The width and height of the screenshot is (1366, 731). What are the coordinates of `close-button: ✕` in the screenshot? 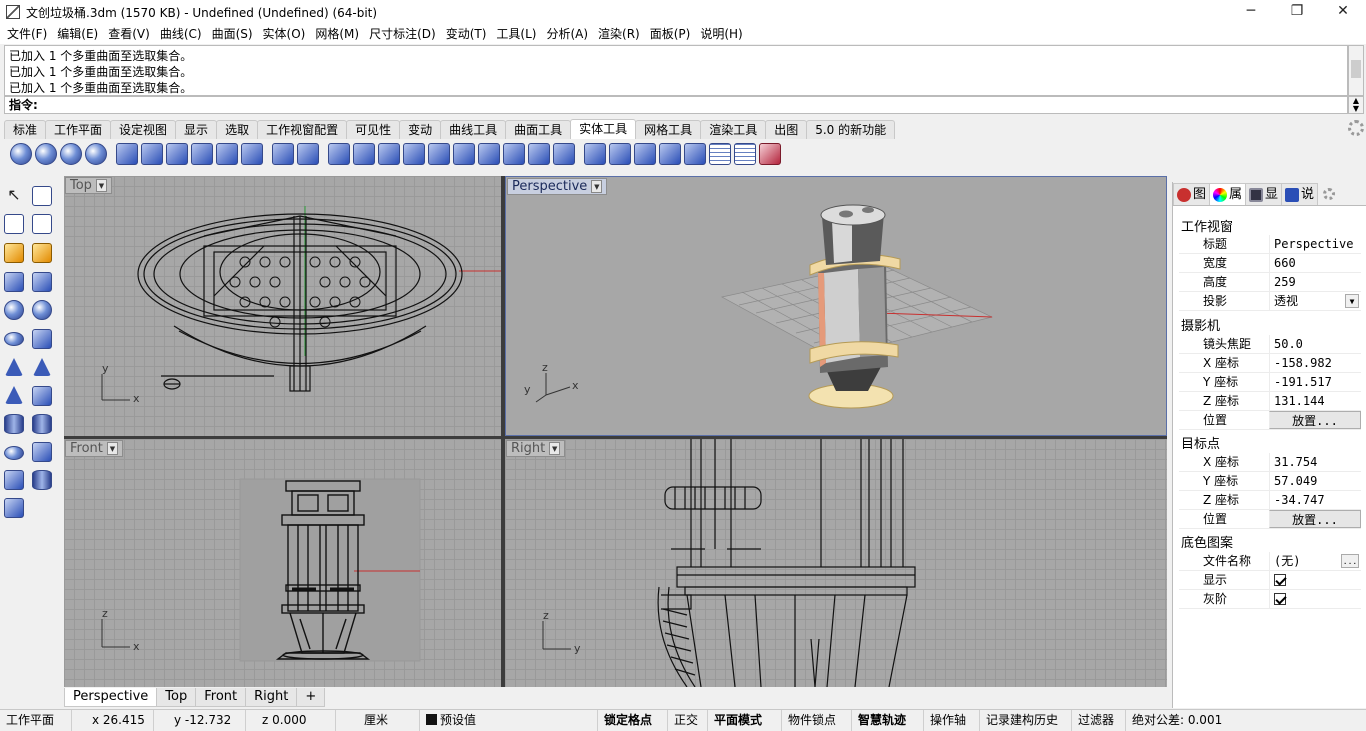 It's located at (1343, 12).